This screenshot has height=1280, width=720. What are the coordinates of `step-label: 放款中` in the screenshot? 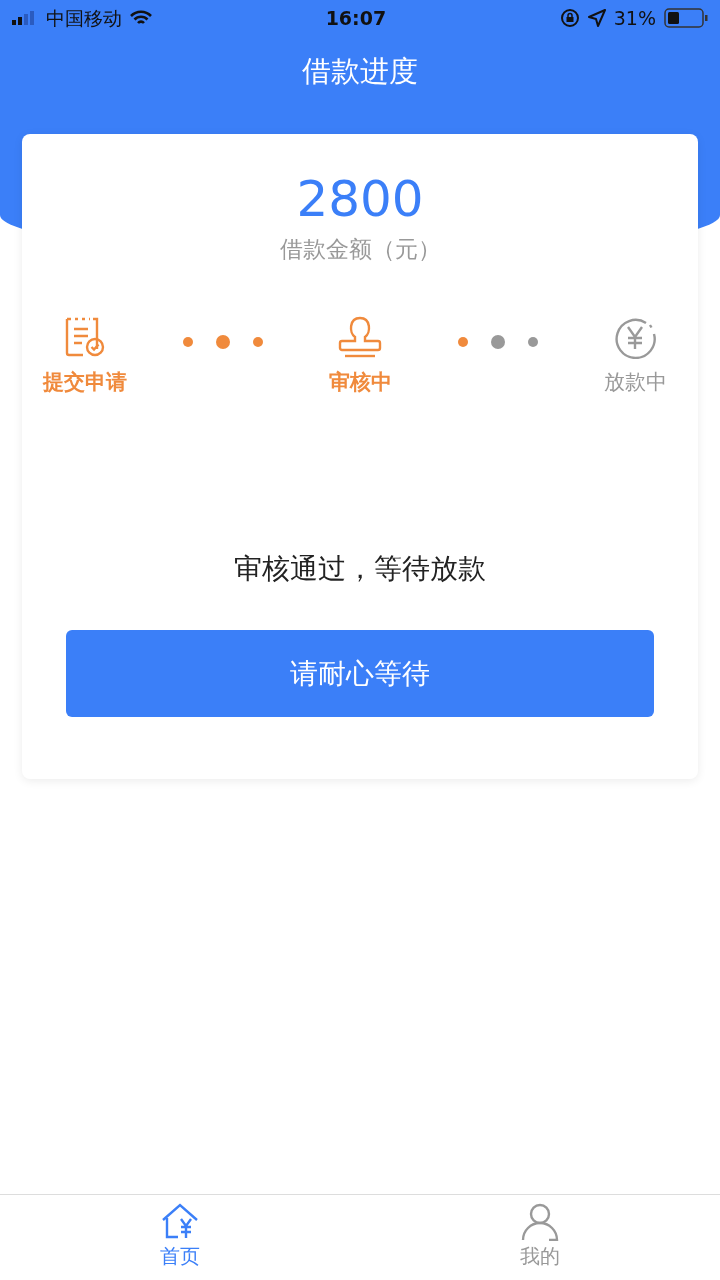 It's located at (635, 382).